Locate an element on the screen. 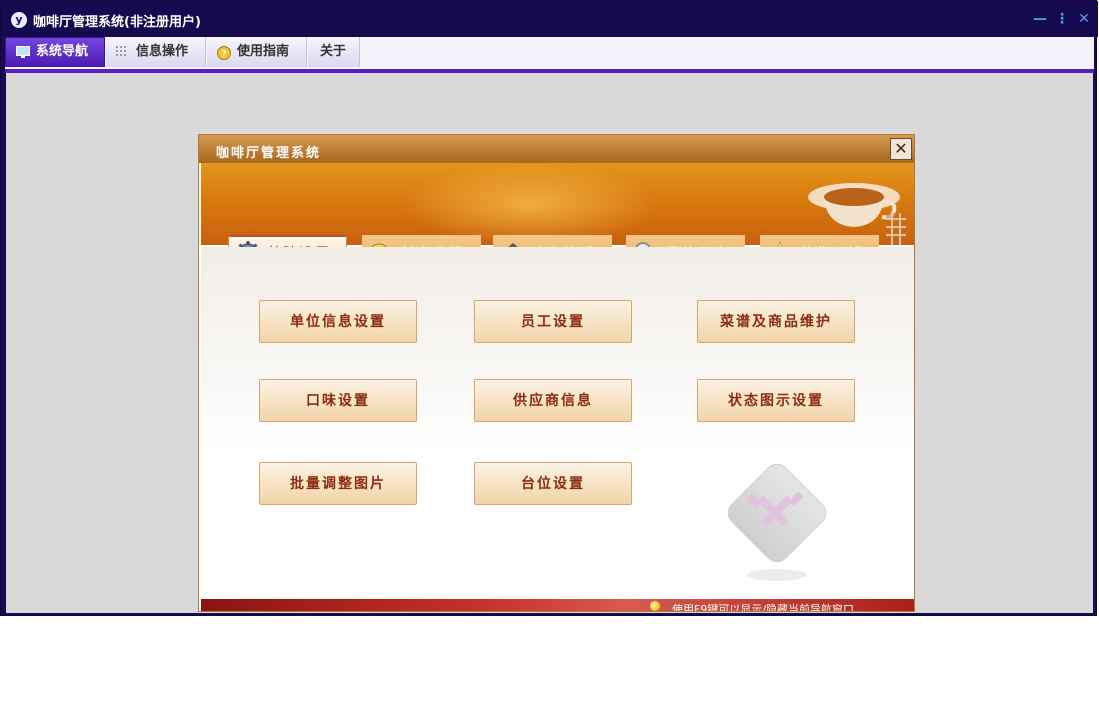 Image resolution: width=1099 pixels, height=723 pixels. menu-tab-user-guide: ? 使用指南 is located at coordinates (257, 52).